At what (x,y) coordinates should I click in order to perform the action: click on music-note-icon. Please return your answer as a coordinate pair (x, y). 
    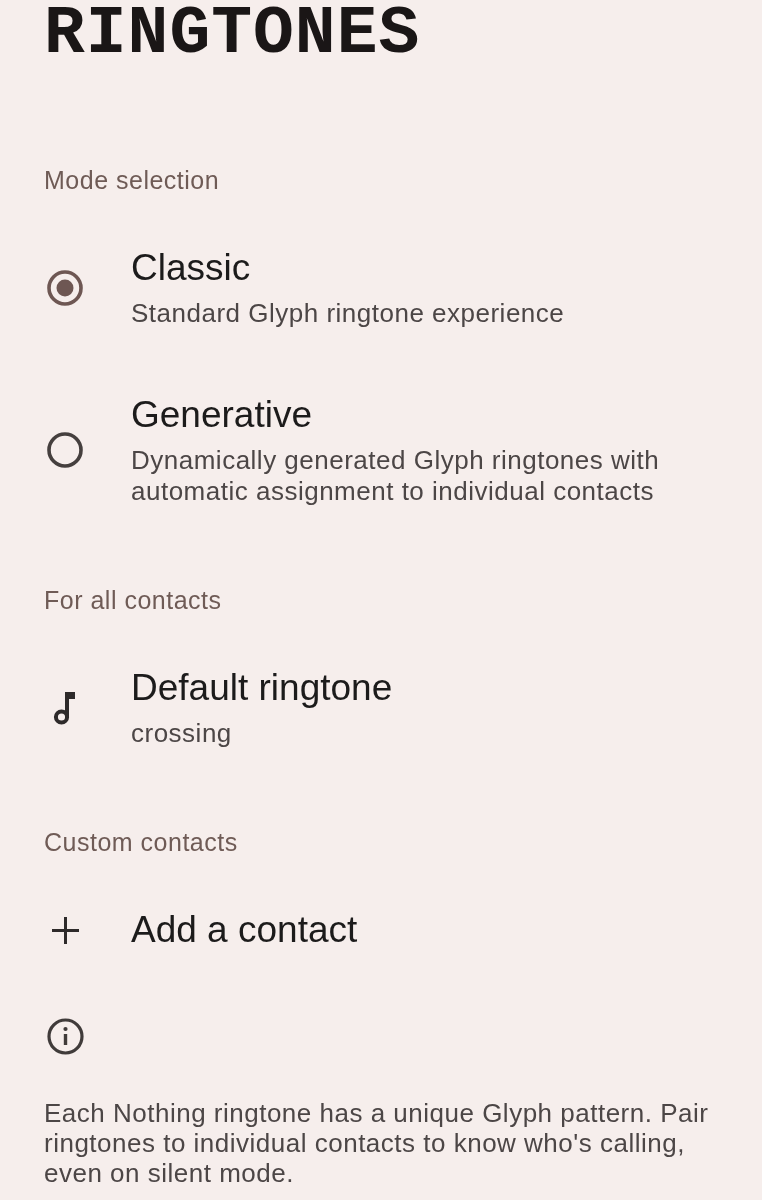
    Looking at the image, I should click on (65, 707).